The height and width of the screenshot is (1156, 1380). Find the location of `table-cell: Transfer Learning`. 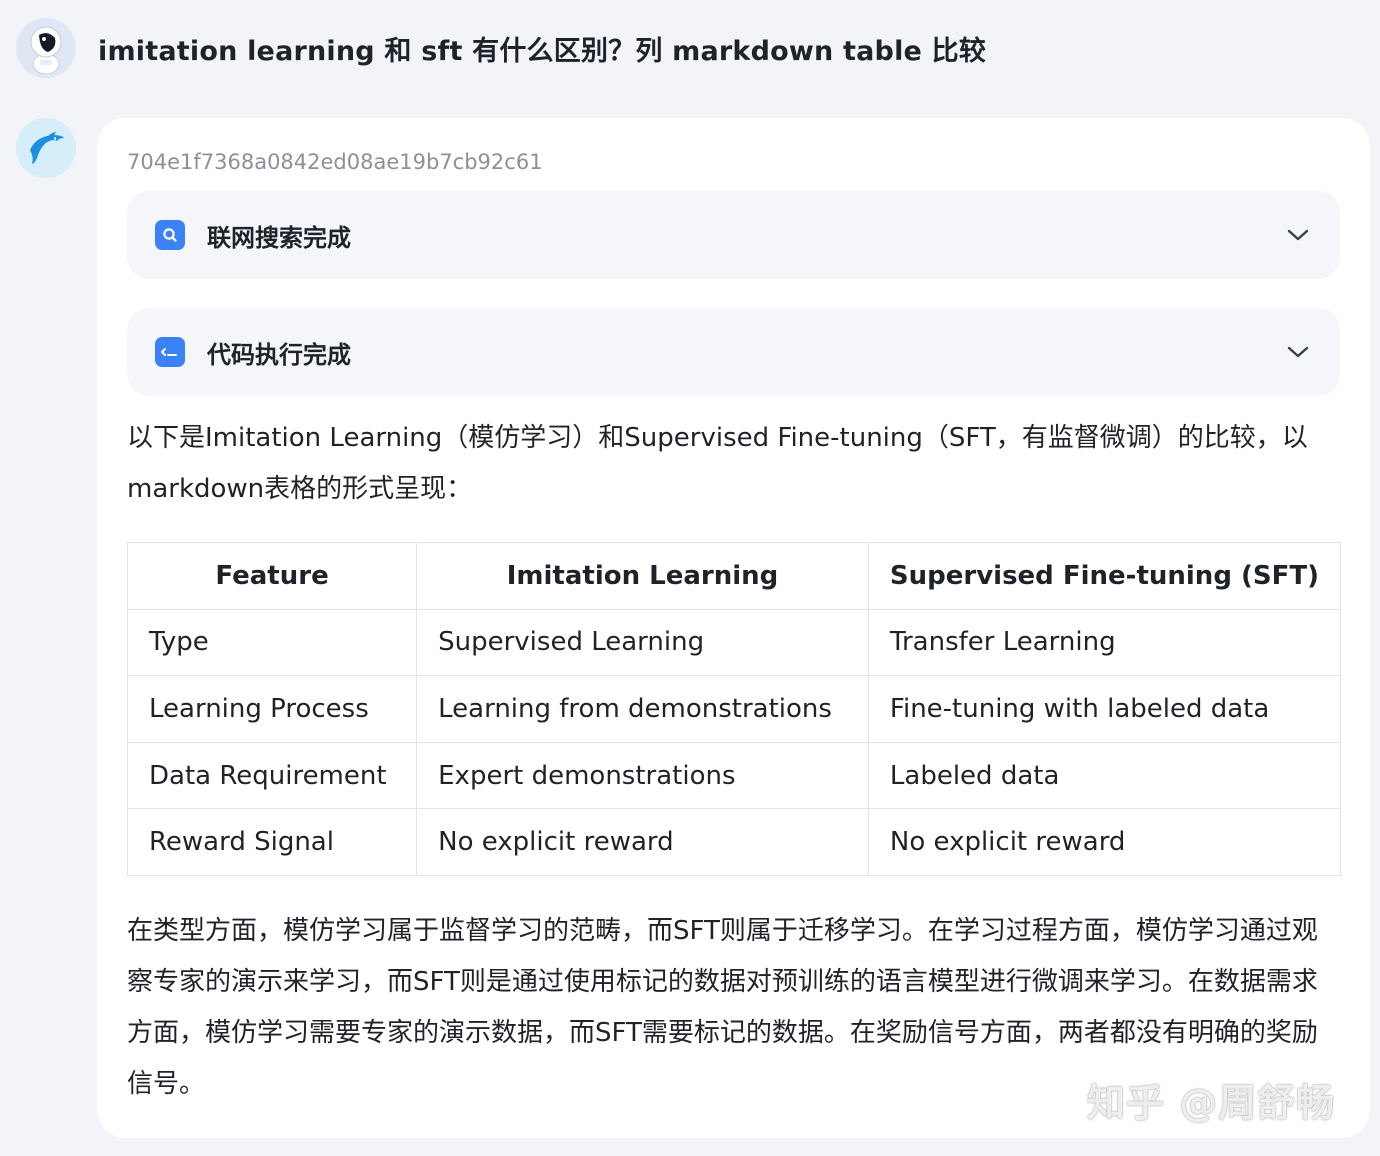

table-cell: Transfer Learning is located at coordinates (1104, 642).